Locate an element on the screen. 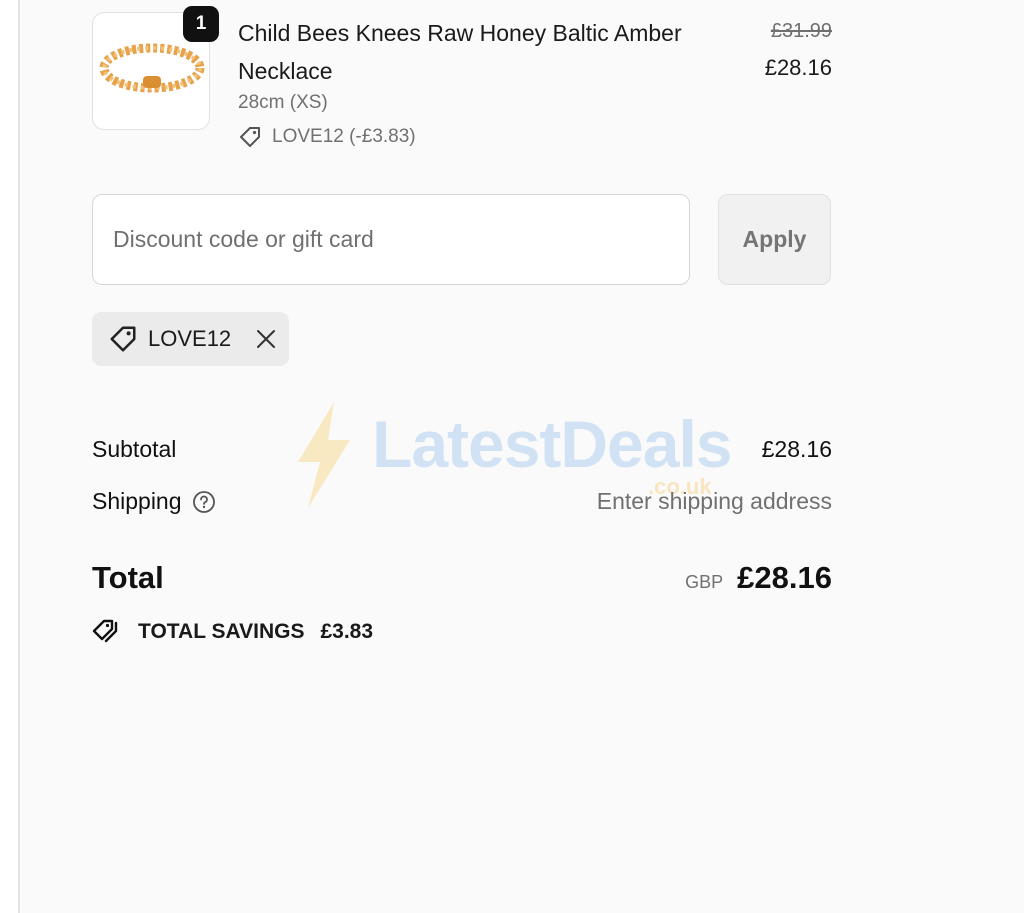  remove-discount-button is located at coordinates (266, 339).